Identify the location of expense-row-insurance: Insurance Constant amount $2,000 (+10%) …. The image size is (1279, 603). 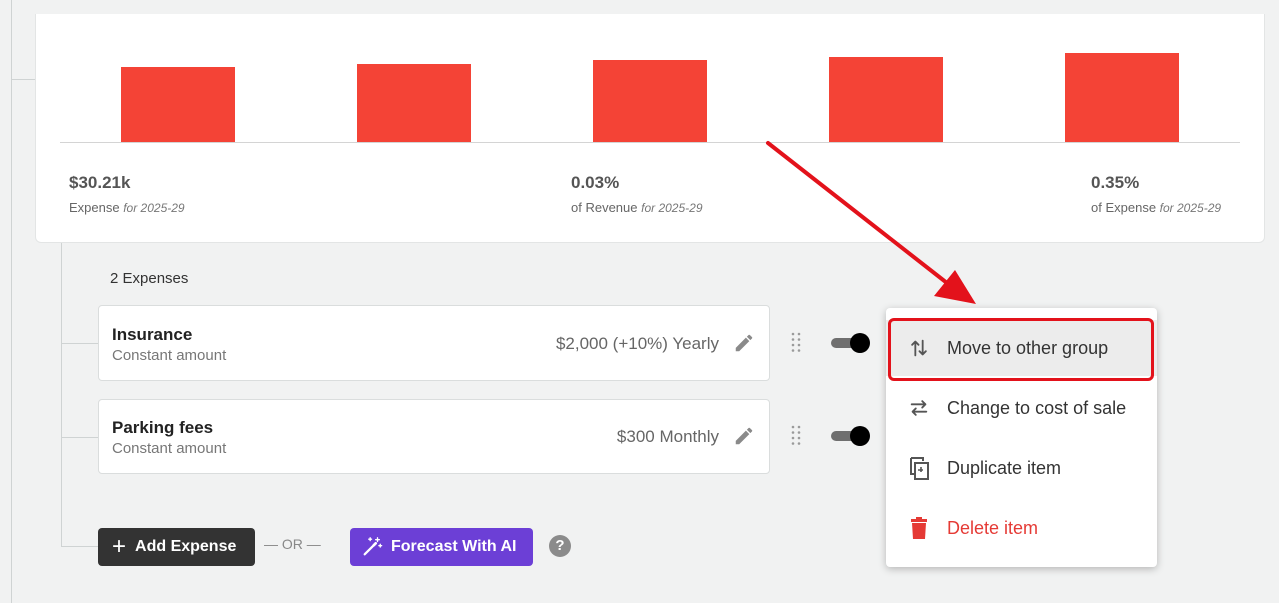
(434, 343).